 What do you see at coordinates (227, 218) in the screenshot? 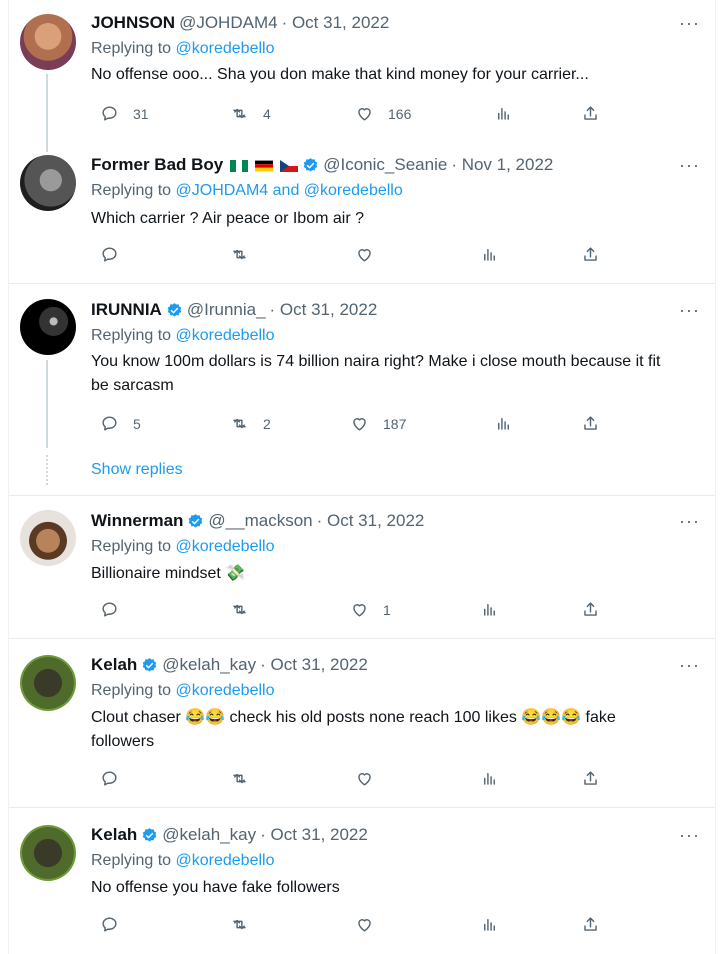
I see `tweet-text: Which carrier ? Air peace or Ibom air ?` at bounding box center [227, 218].